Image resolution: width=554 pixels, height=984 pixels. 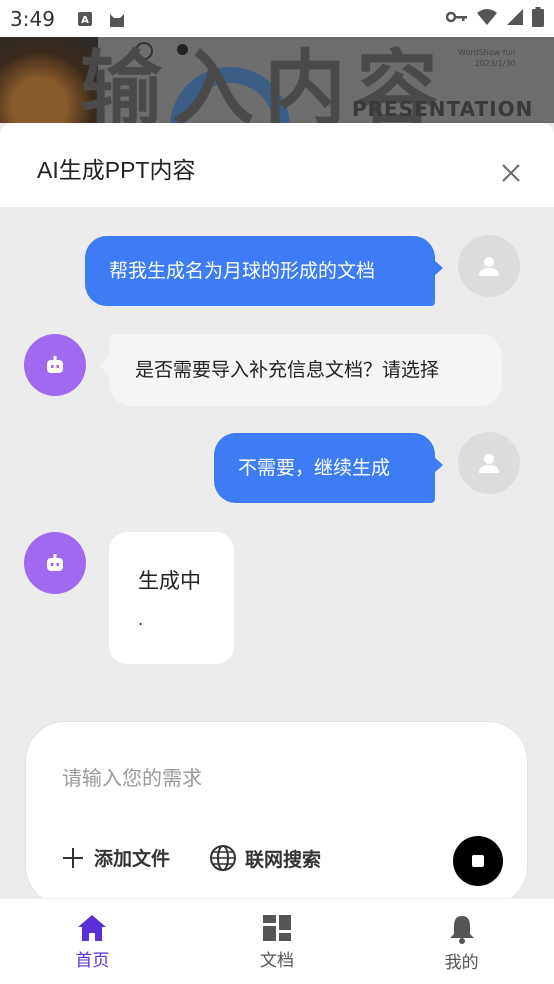 What do you see at coordinates (277, 18) in the screenshot?
I see `status-bar: 3:49 A` at bounding box center [277, 18].